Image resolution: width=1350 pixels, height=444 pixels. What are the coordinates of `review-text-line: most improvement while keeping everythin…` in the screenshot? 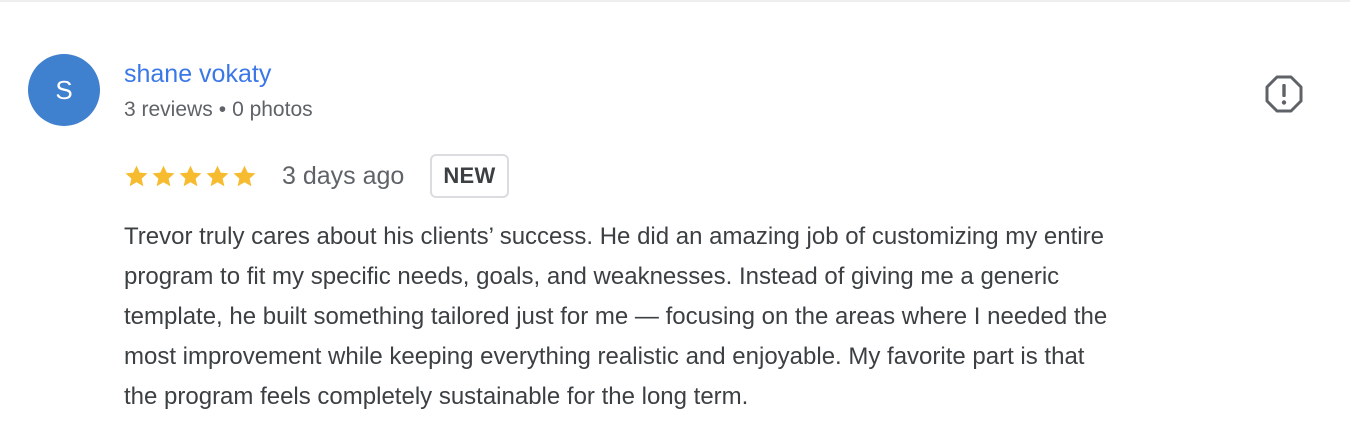 It's located at (604, 356).